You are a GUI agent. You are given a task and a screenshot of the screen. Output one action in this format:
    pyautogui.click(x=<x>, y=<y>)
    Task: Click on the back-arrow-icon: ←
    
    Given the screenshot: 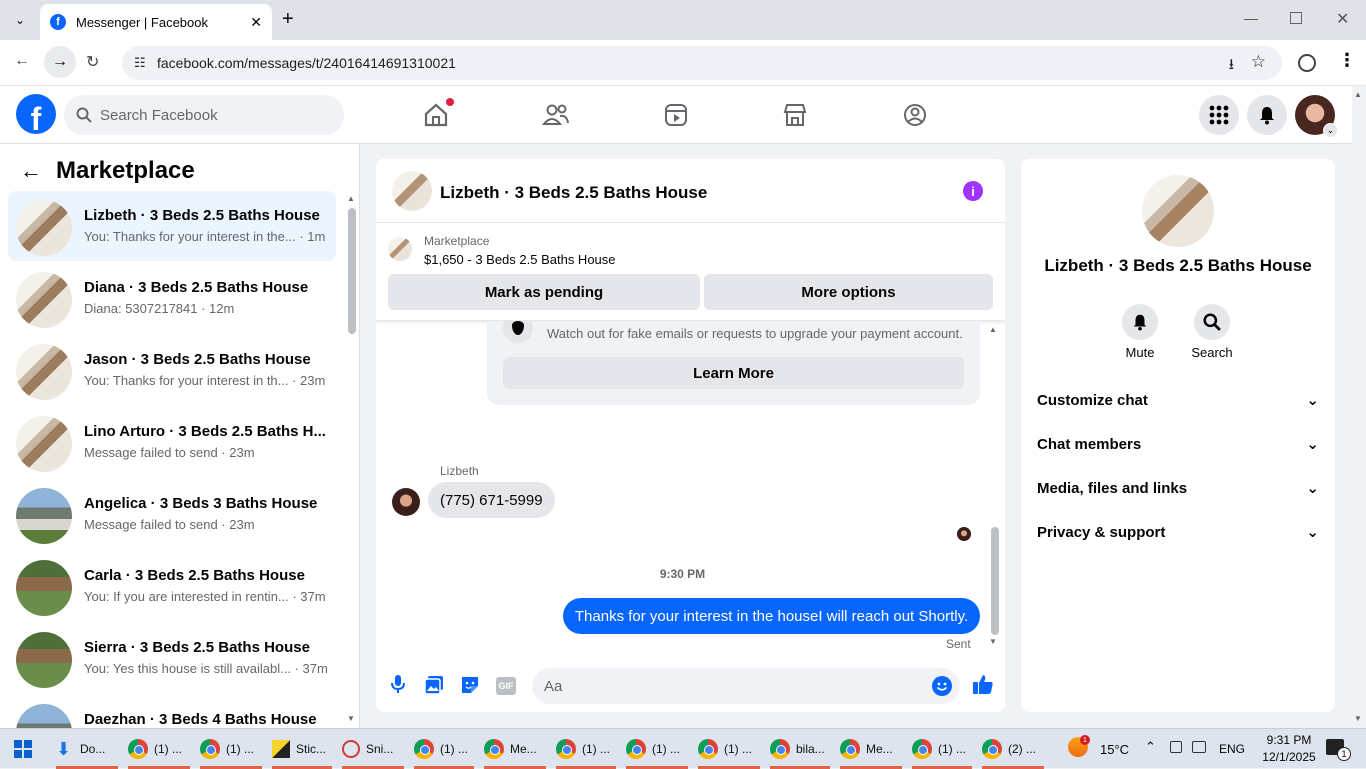 What is the action you would take?
    pyautogui.click(x=31, y=171)
    